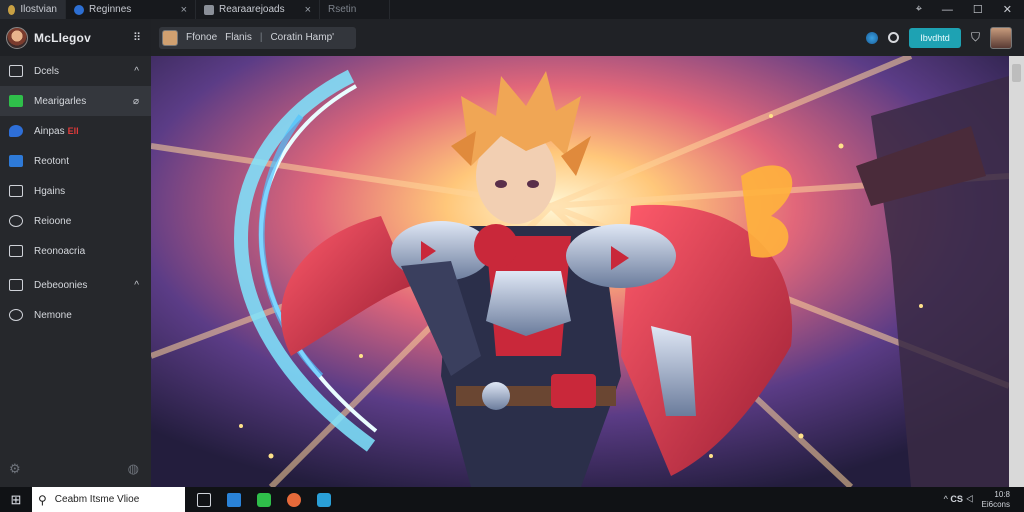  I want to click on sidebar-item-hgains: Hgains, so click(75, 191).